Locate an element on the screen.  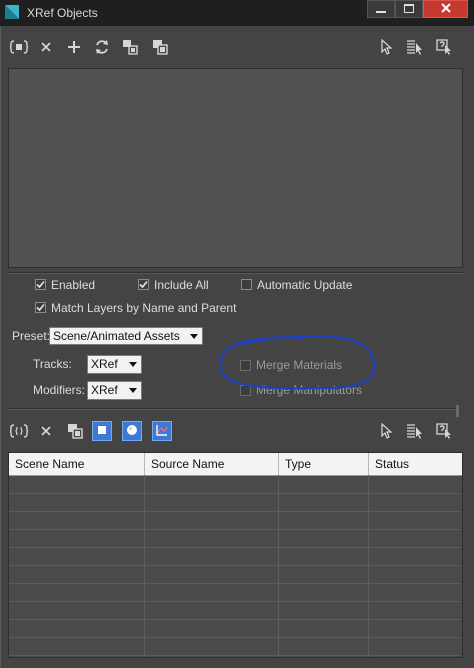
view-objects-icon is located at coordinates (102, 431).